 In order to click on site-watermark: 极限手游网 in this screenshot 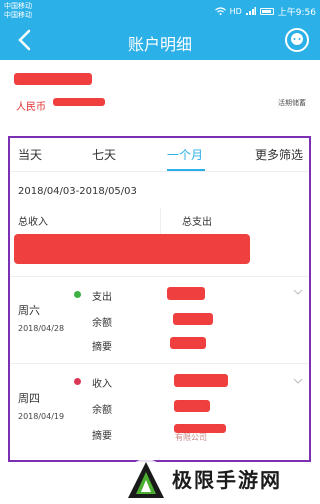, I will do `click(220, 479)`.